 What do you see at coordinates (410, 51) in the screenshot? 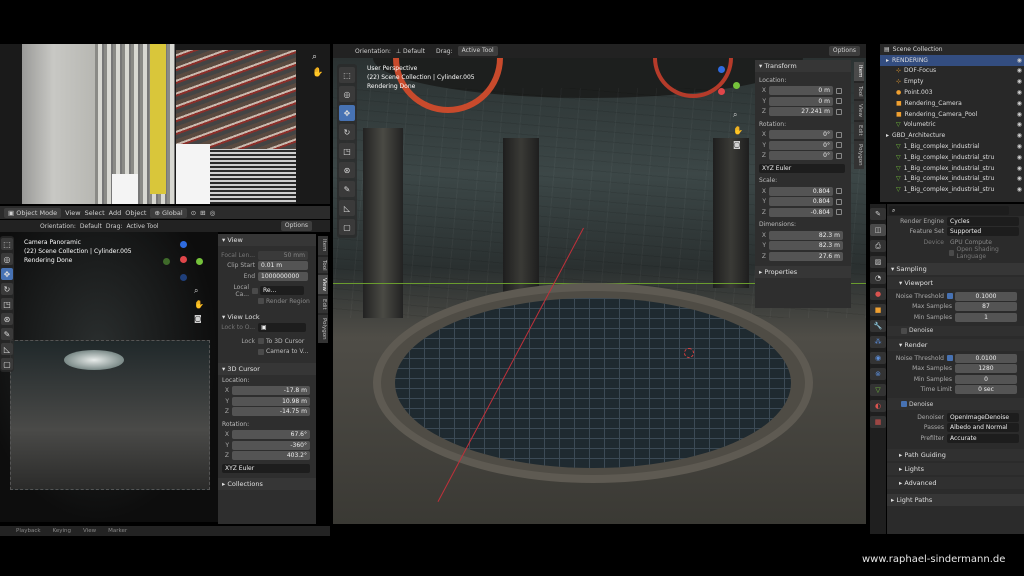
I see `main-orientation-dropdown: ⊥ Default` at bounding box center [410, 51].